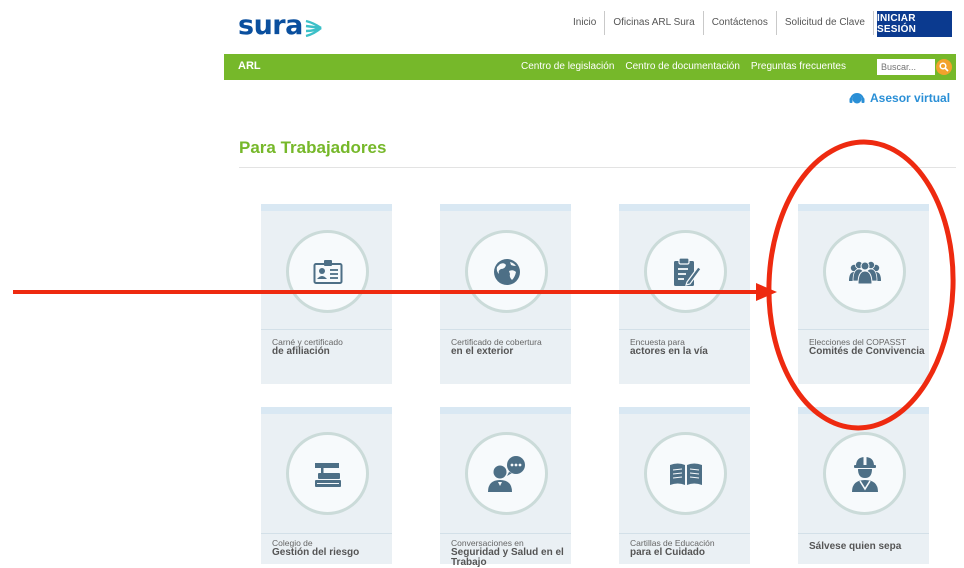 This screenshot has height=568, width=964. Describe the element at coordinates (906, 67) in the screenshot. I see `search-input` at that location.